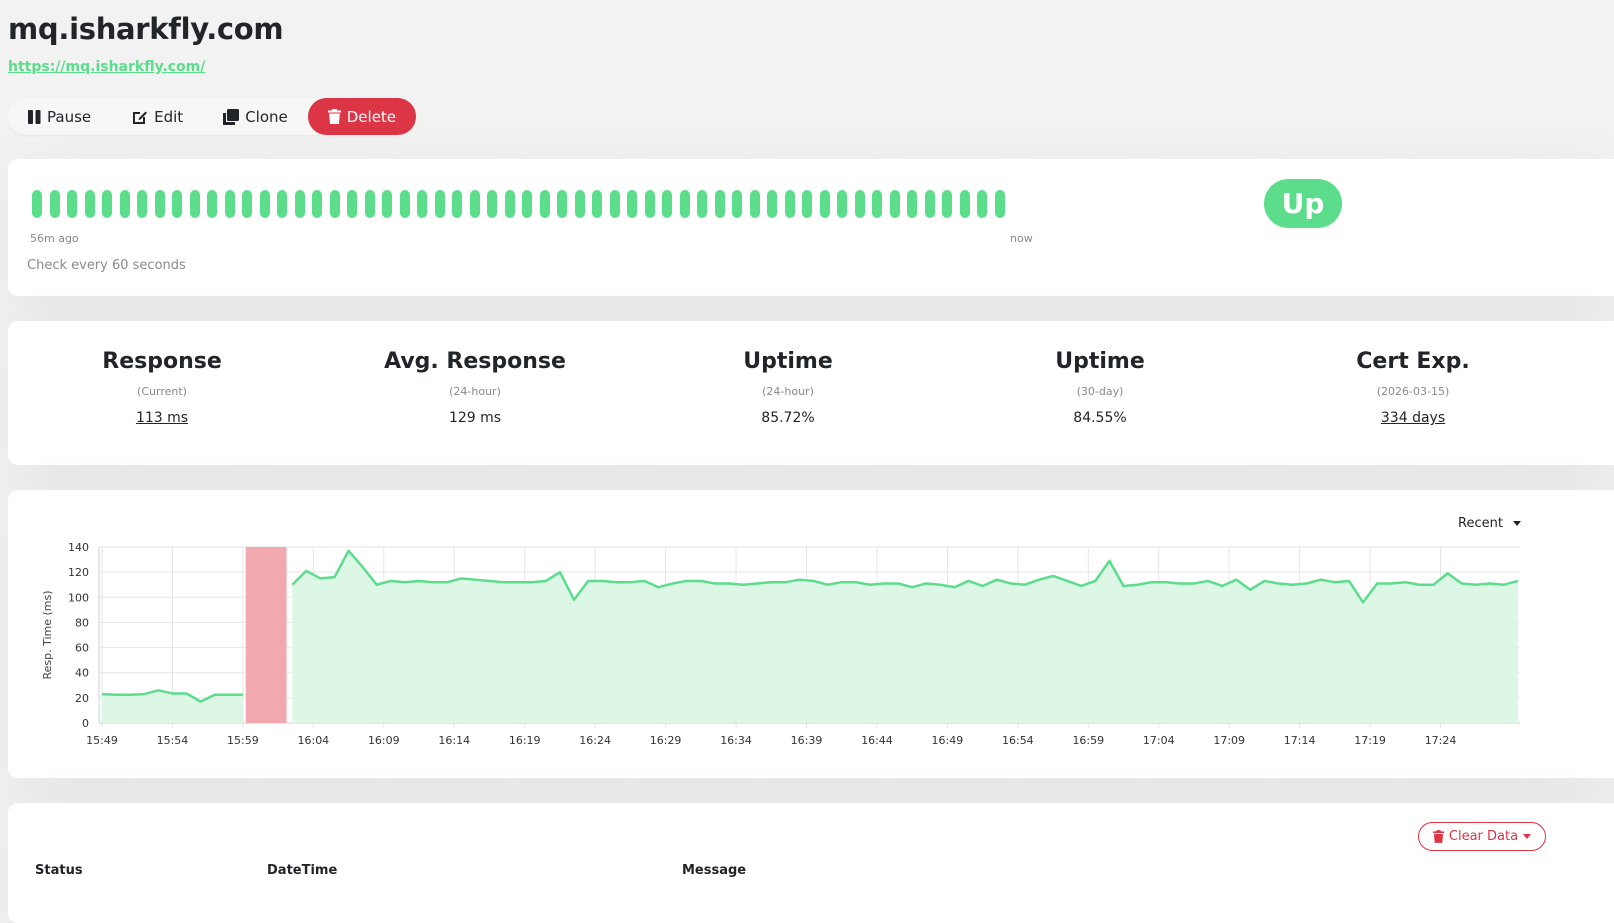 This screenshot has height=923, width=1614. I want to click on pause-button: Pause, so click(59, 116).